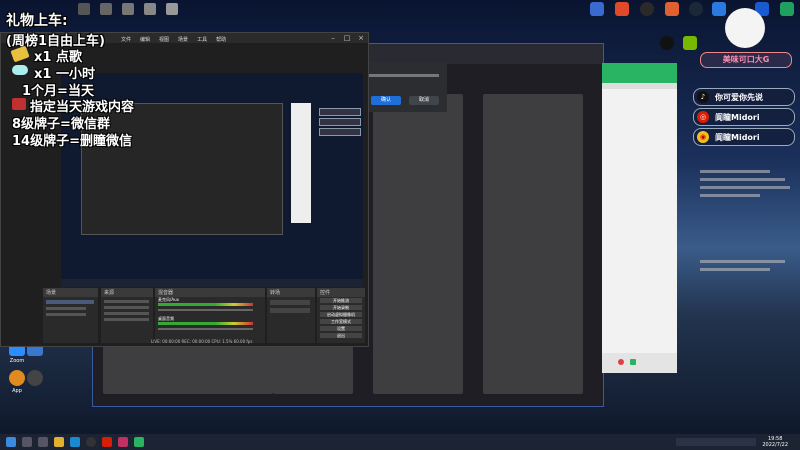 Image resolution: width=800 pixels, height=450 pixels. What do you see at coordinates (639, 73) in the screenshot?
I see `chat-header` at bounding box center [639, 73].